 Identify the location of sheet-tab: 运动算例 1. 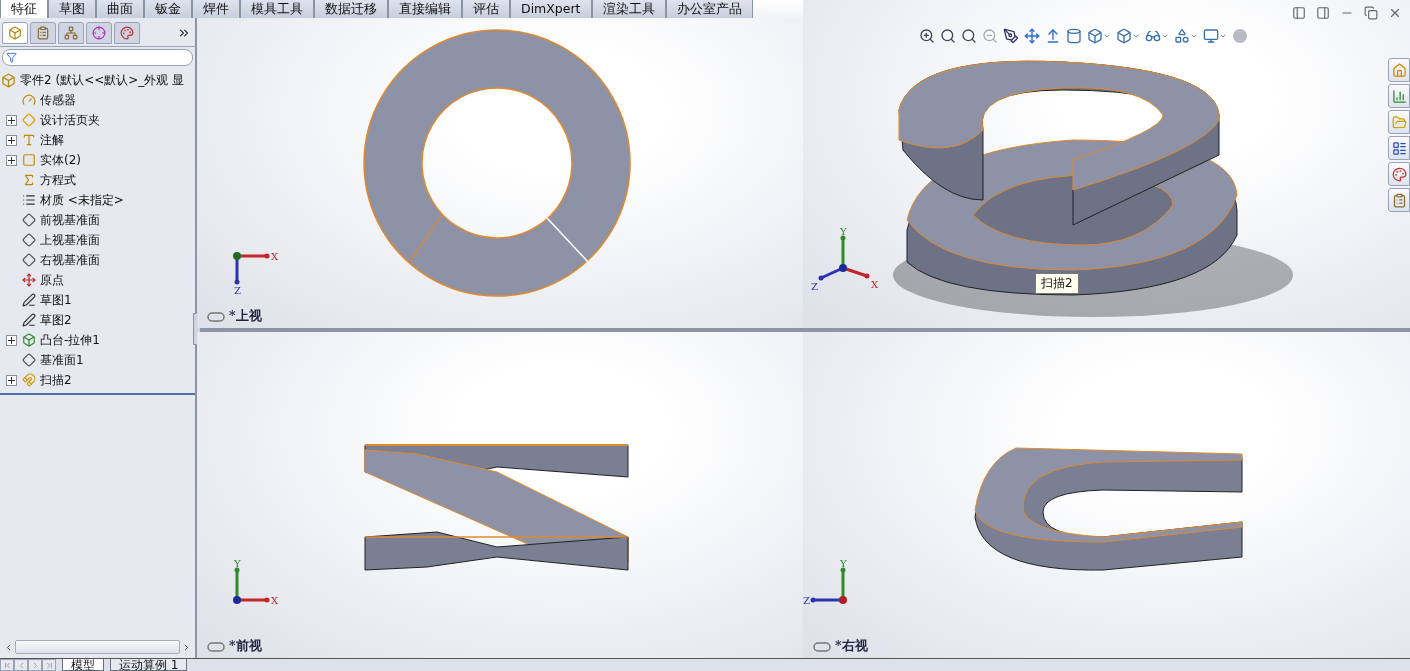
(149, 665).